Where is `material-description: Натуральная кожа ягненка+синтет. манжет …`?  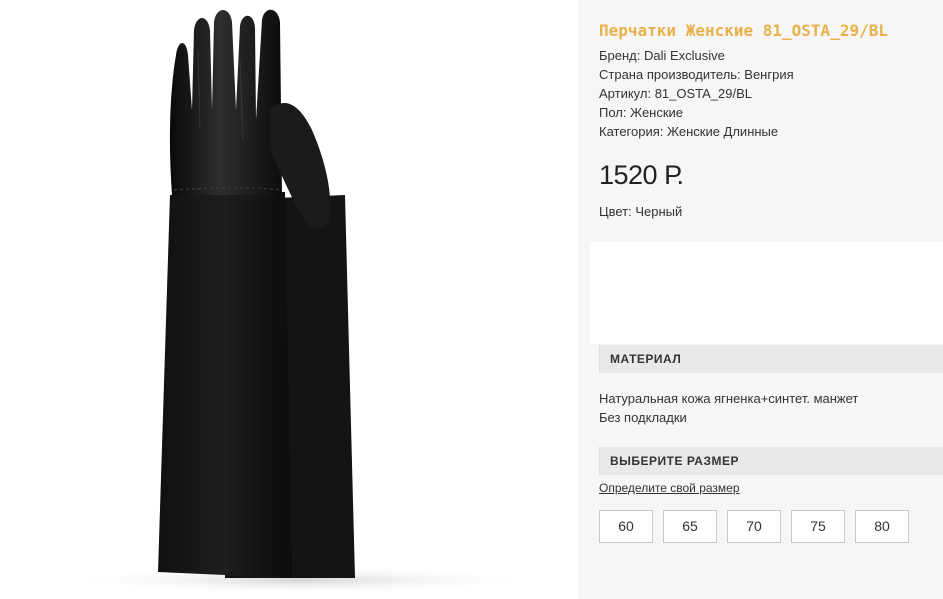
material-description: Натуральная кожа ягненка+синтет. манжет … is located at coordinates (728, 408).